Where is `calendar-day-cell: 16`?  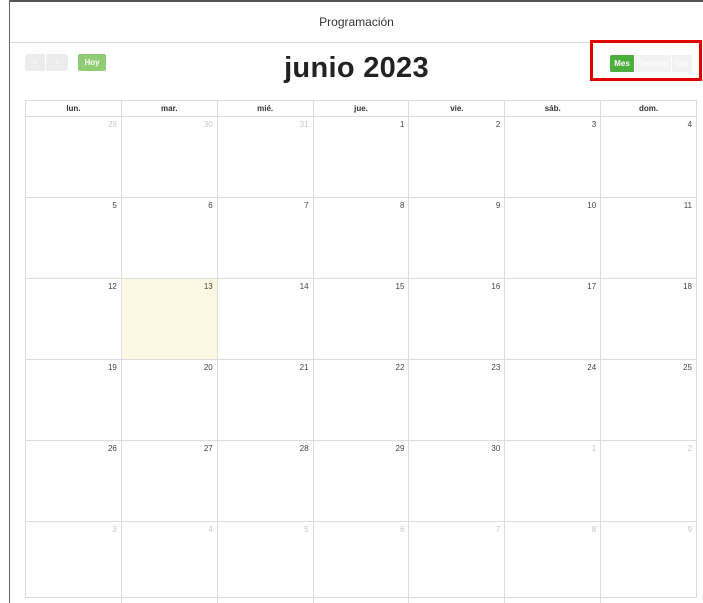 calendar-day-cell: 16 is located at coordinates (457, 319).